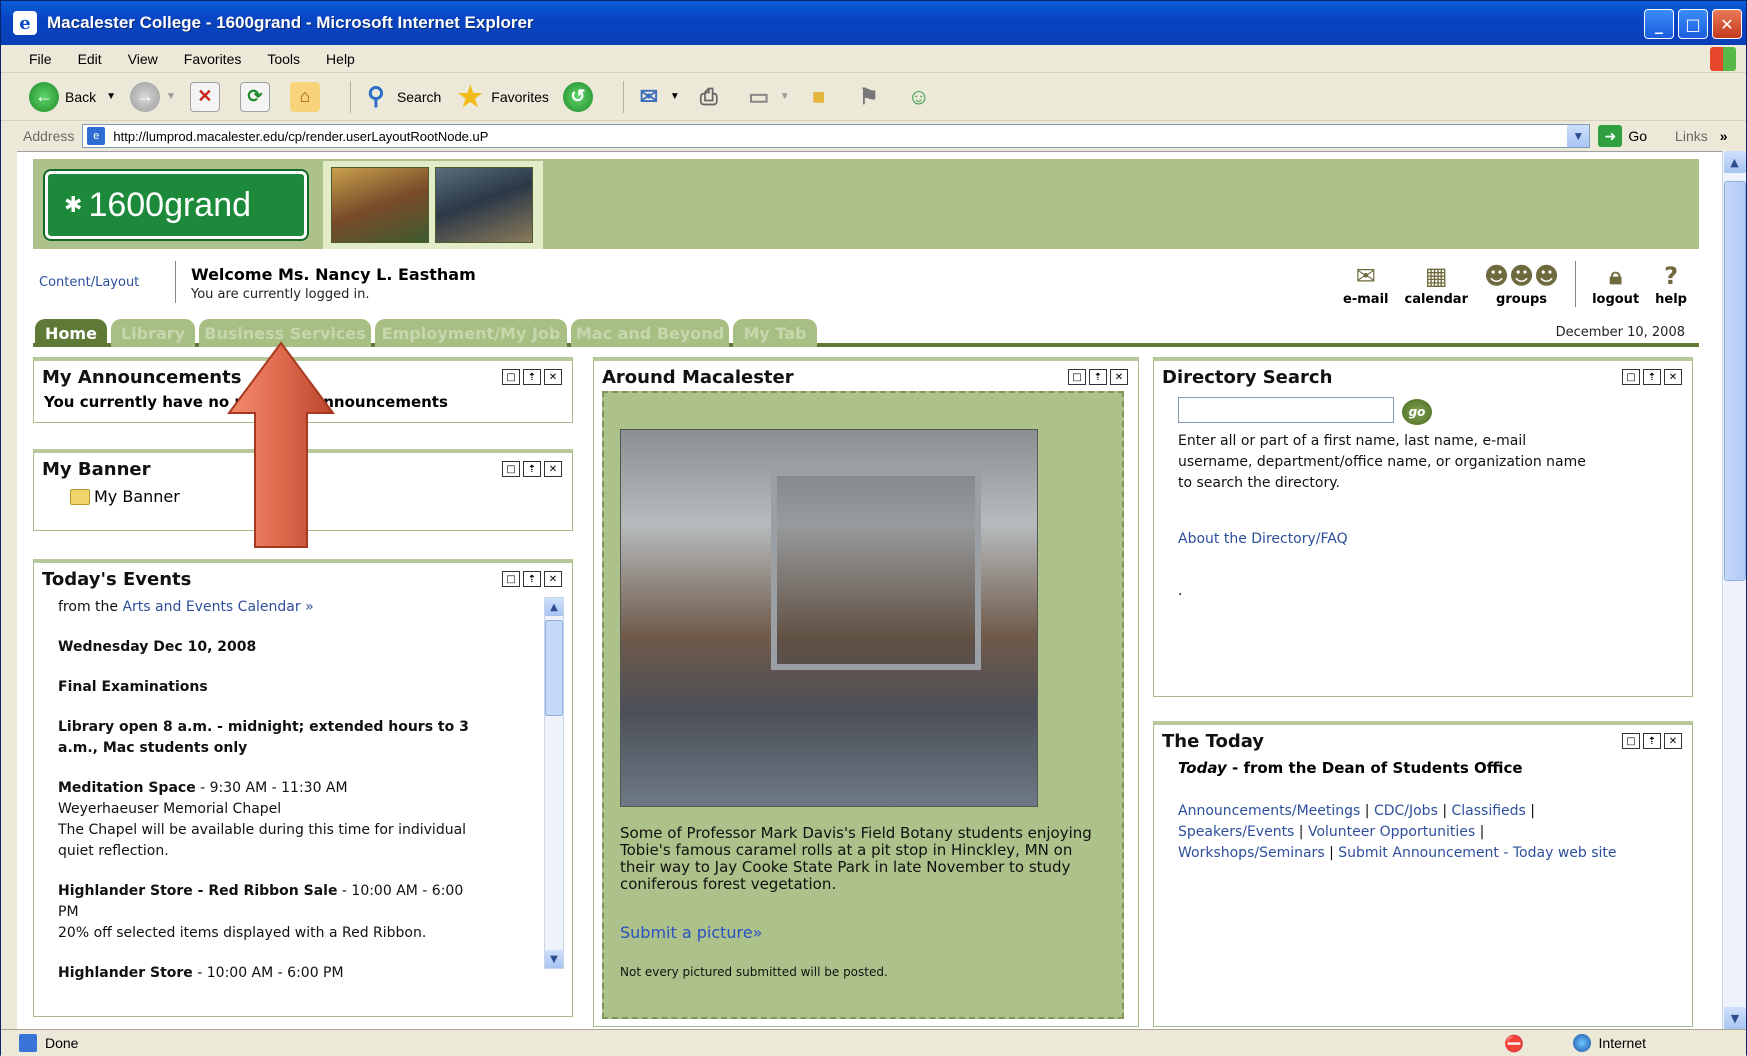 The width and height of the screenshot is (1747, 1056). What do you see at coordinates (554, 783) in the screenshot?
I see `events-scrollbar: ▲ ▼` at bounding box center [554, 783].